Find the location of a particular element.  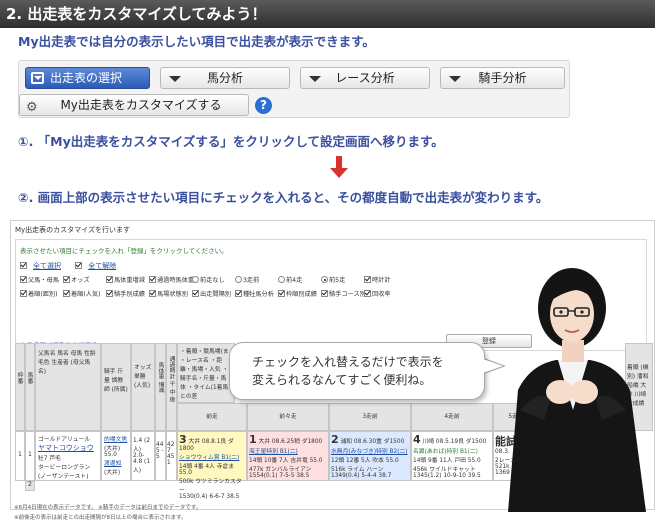

check-all-link: 全て選択 is located at coordinates (43, 266).